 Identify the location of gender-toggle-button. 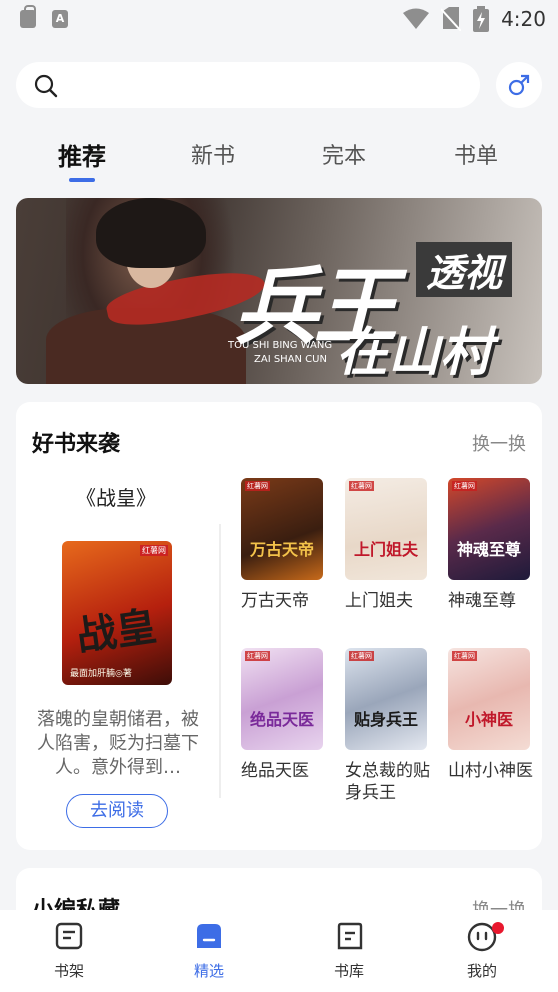
(519, 85).